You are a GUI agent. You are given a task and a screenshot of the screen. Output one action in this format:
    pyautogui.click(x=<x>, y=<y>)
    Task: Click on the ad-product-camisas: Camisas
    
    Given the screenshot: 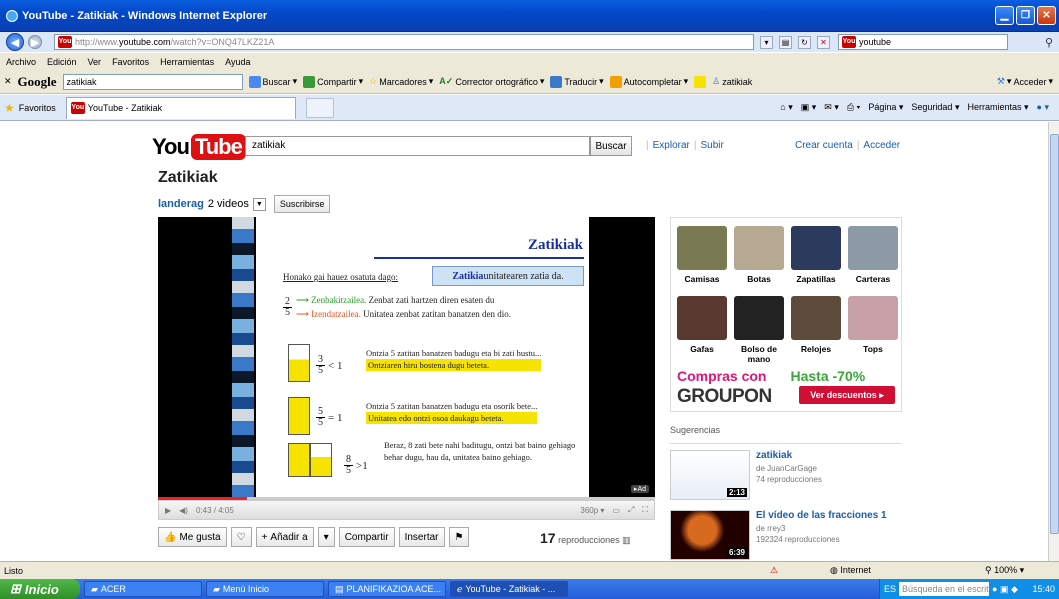 What is the action you would take?
    pyautogui.click(x=702, y=255)
    